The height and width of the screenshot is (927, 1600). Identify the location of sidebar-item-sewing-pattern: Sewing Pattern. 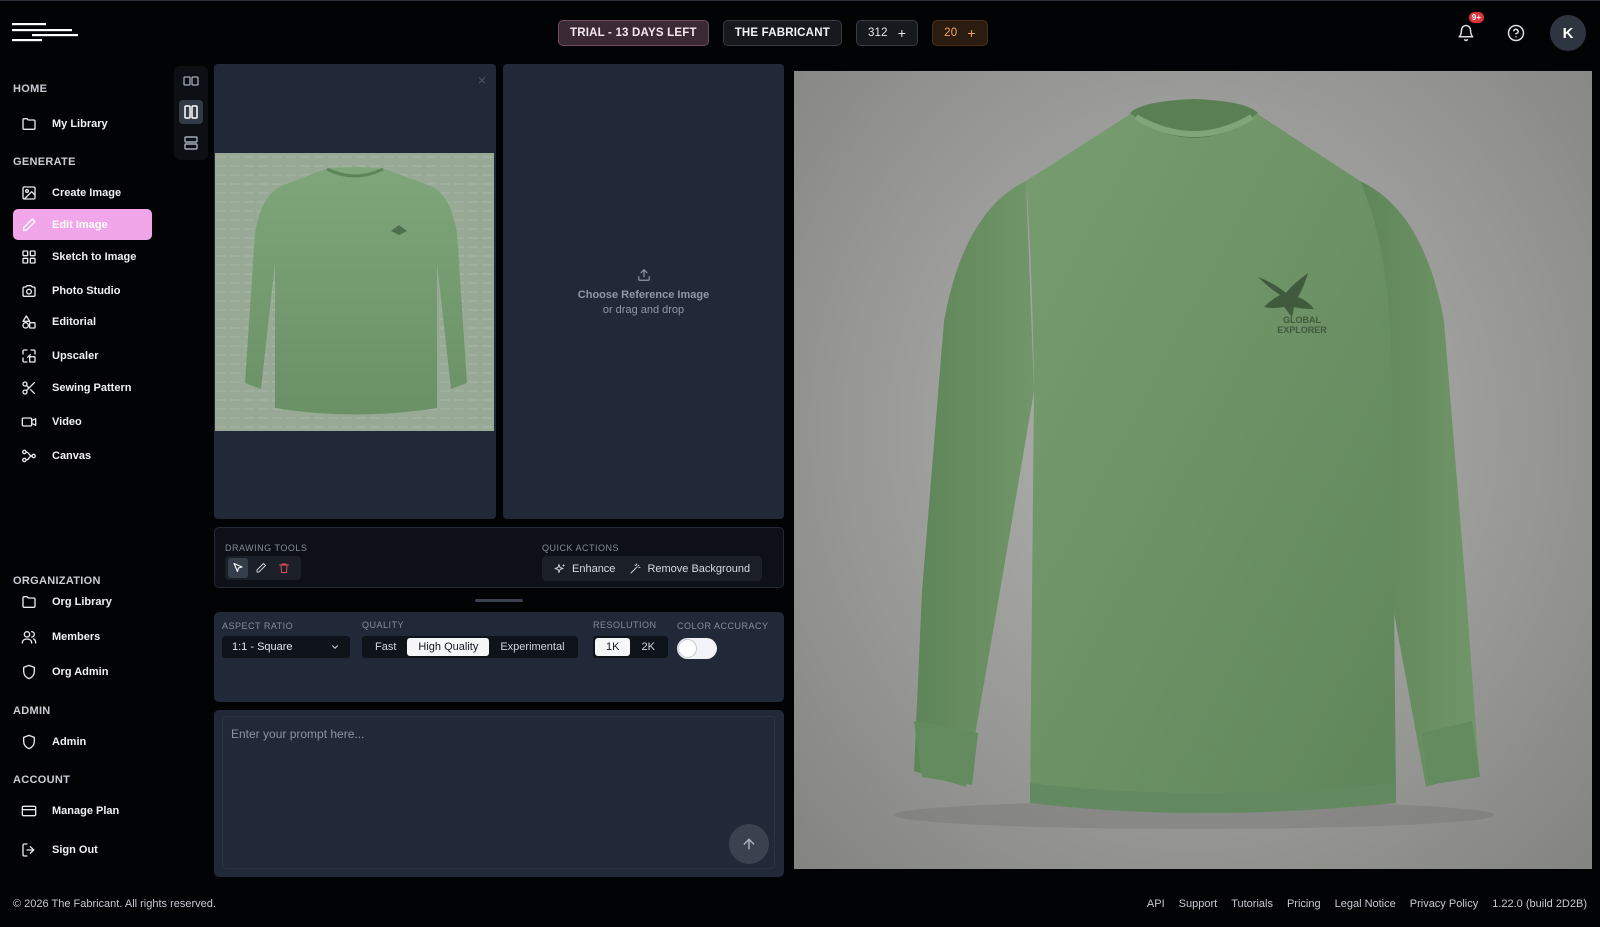
(82, 387).